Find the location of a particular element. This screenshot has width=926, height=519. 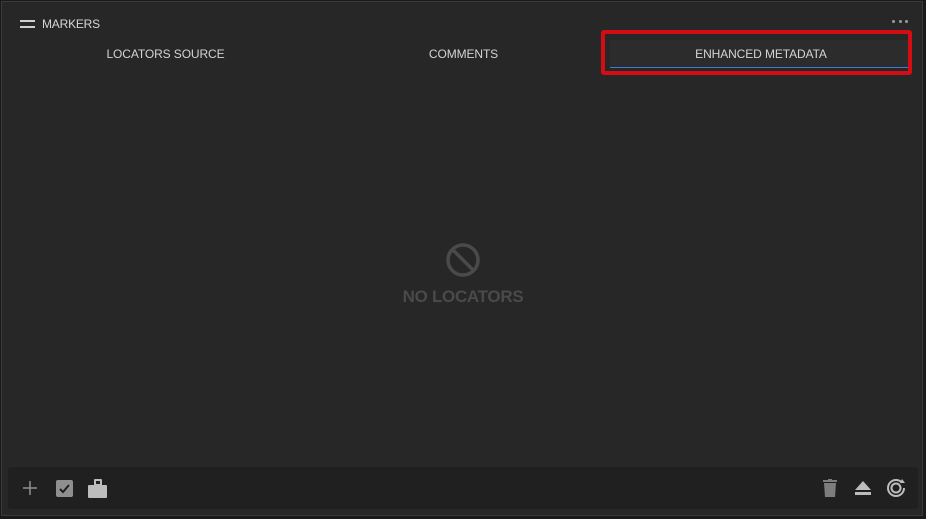

add-icon is located at coordinates (30, 488).